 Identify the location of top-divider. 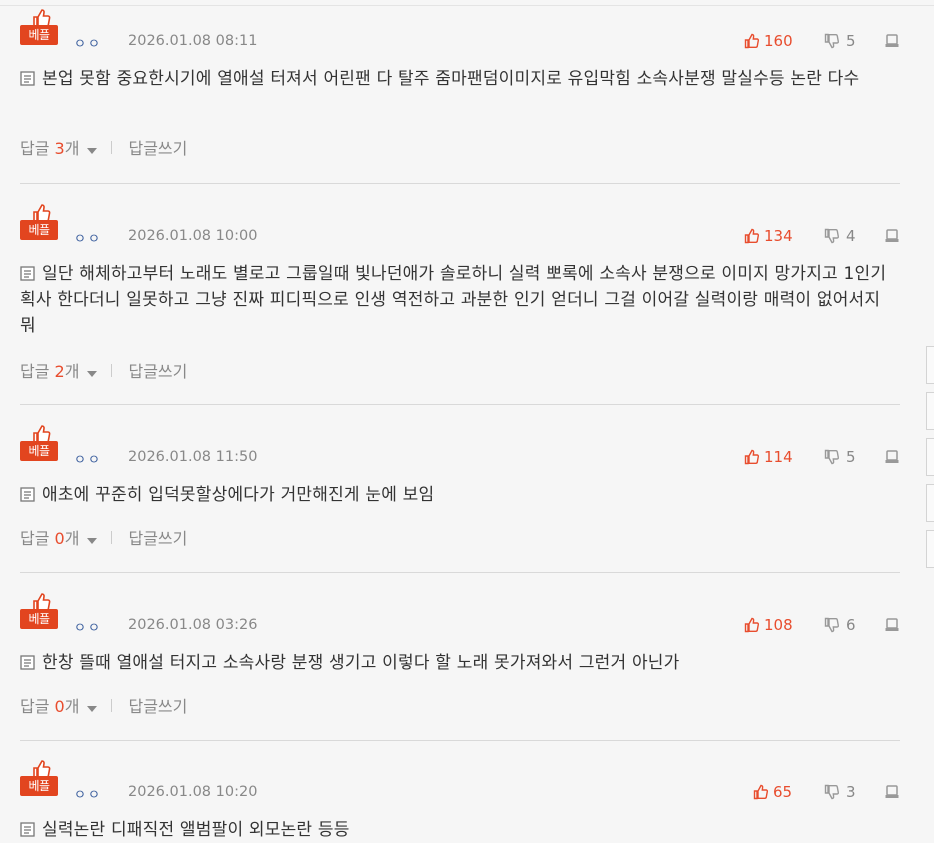
(467, 5).